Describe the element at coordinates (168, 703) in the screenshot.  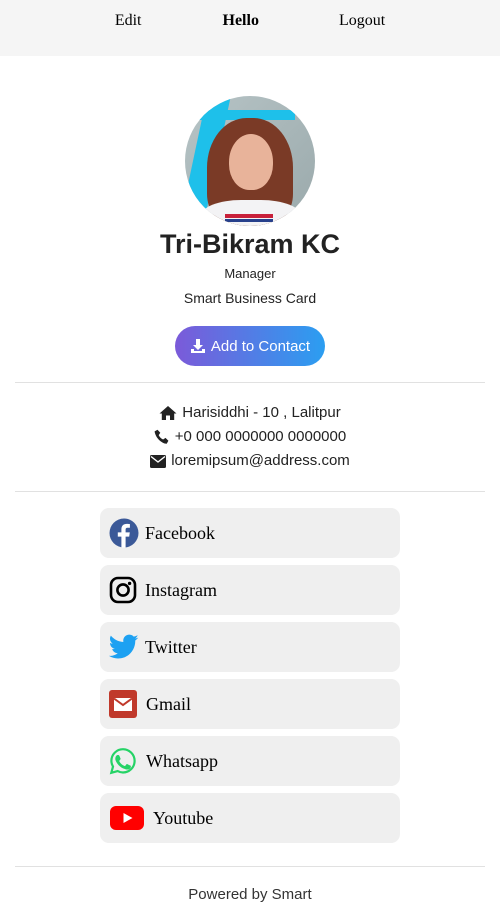
I see `gmail-label: Gmail` at that location.